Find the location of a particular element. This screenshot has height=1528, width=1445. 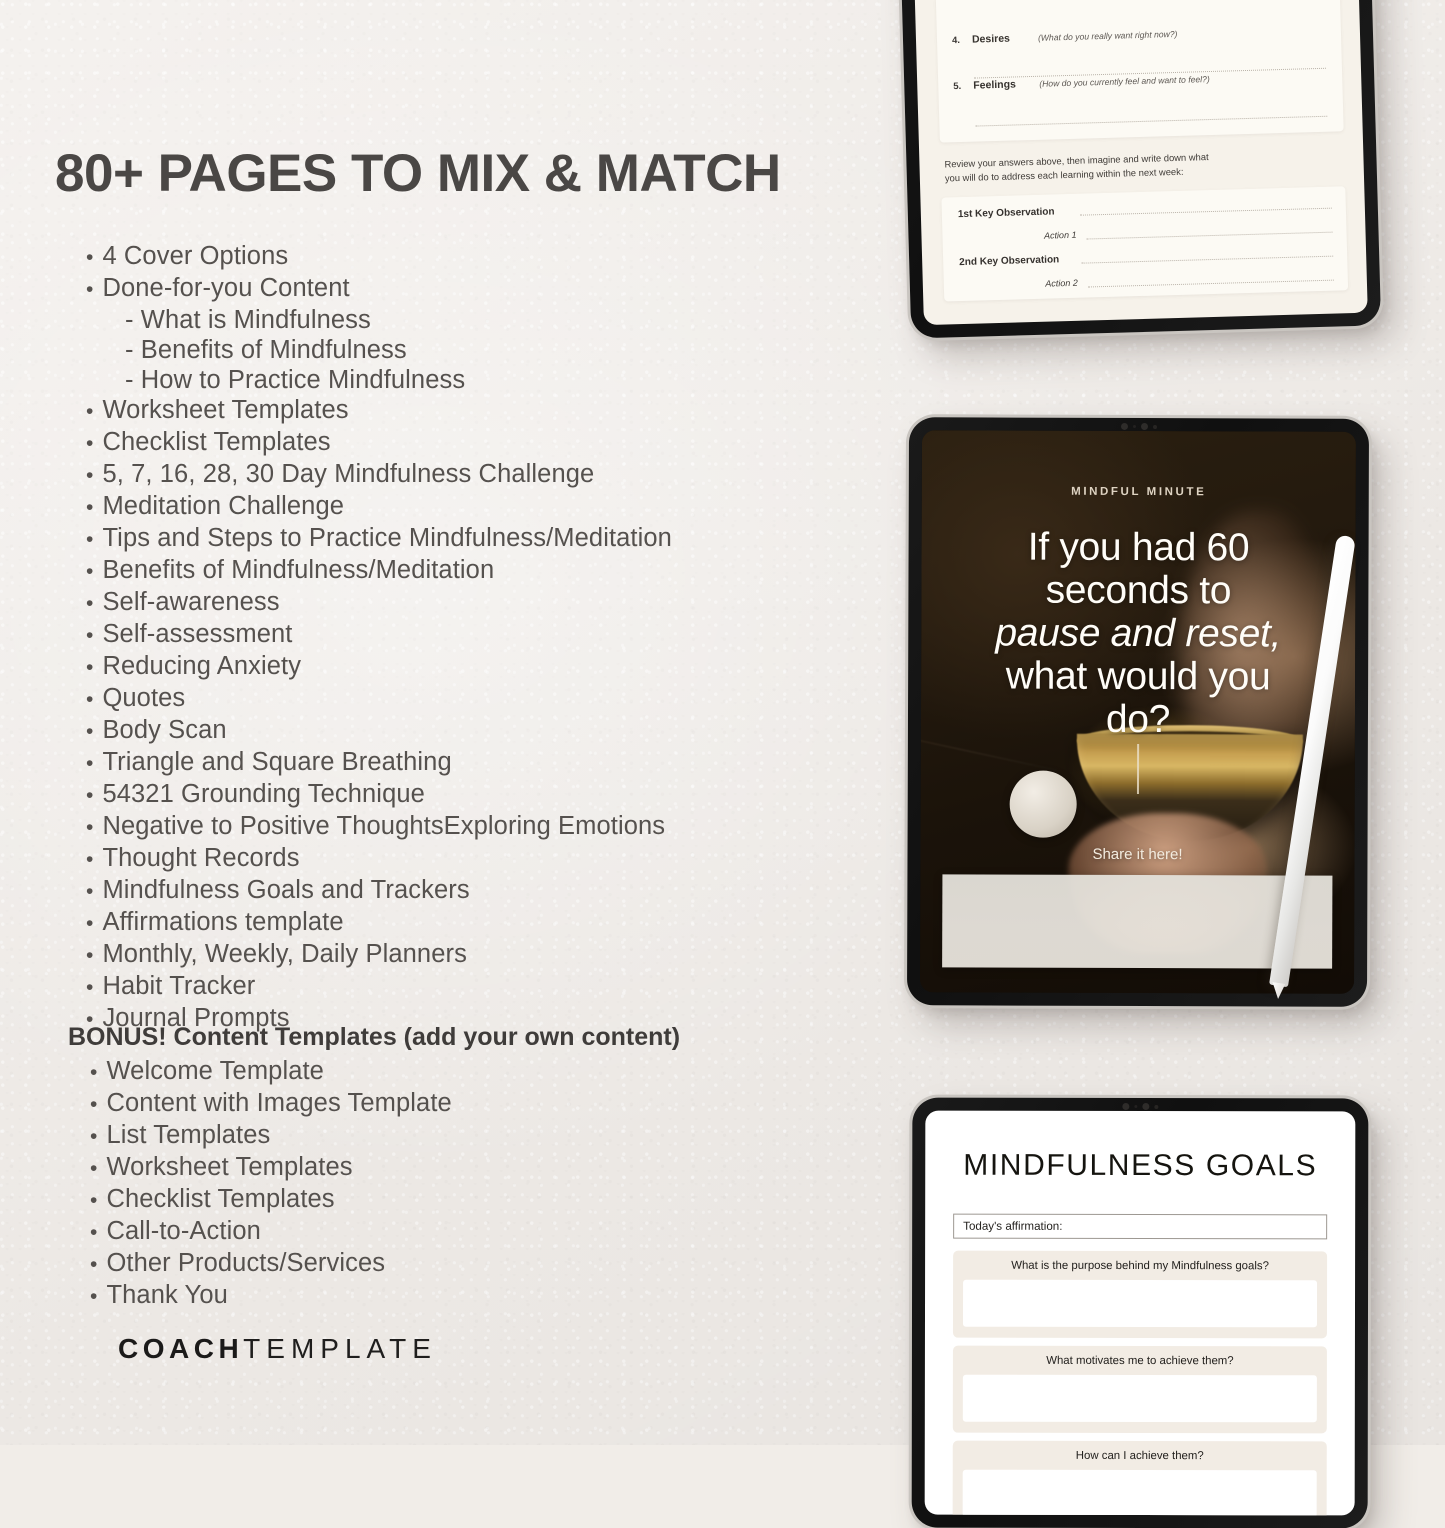

goal-question: What motivates me to achieve them? is located at coordinates (1140, 1361).